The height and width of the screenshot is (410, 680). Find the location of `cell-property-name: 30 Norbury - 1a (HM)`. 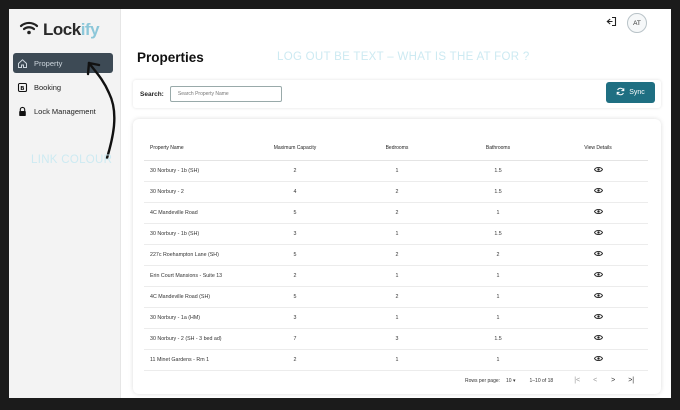

cell-property-name: 30 Norbury - 1a (HM) is located at coordinates (194, 318).